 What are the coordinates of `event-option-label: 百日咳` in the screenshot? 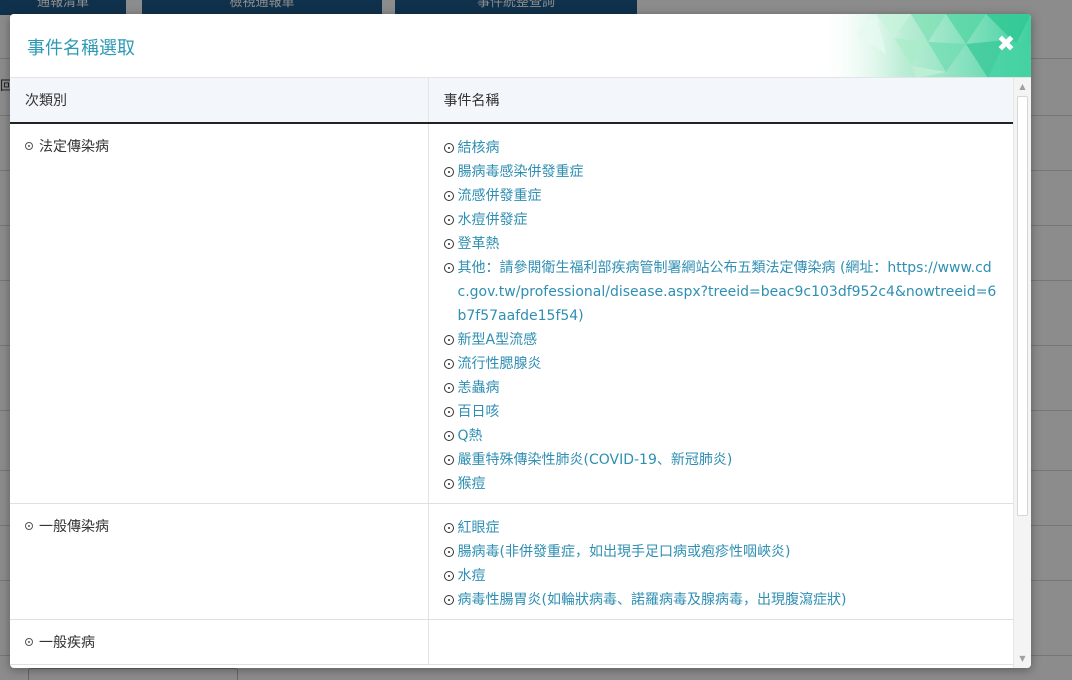 It's located at (479, 412).